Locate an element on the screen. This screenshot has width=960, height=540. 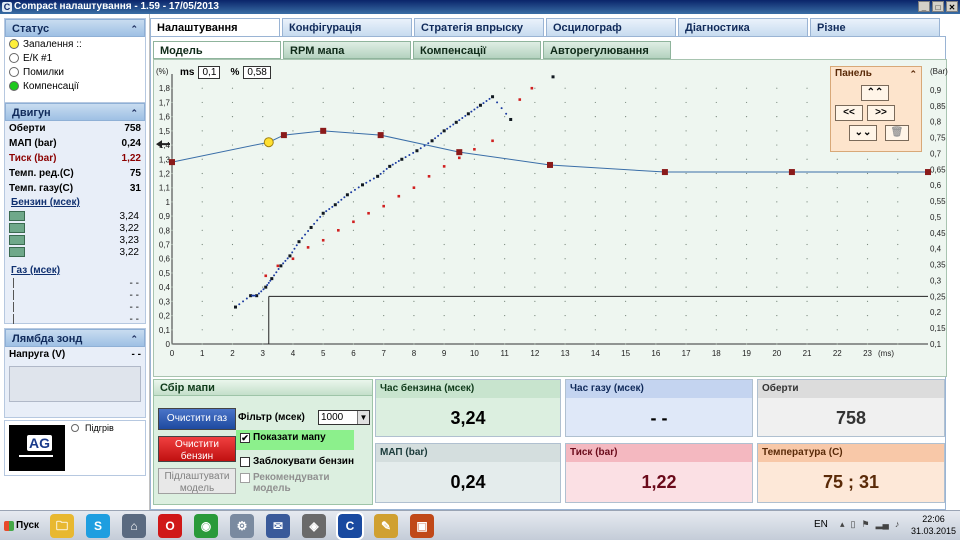
trash-icon: 🗑 is located at coordinates (897, 133).